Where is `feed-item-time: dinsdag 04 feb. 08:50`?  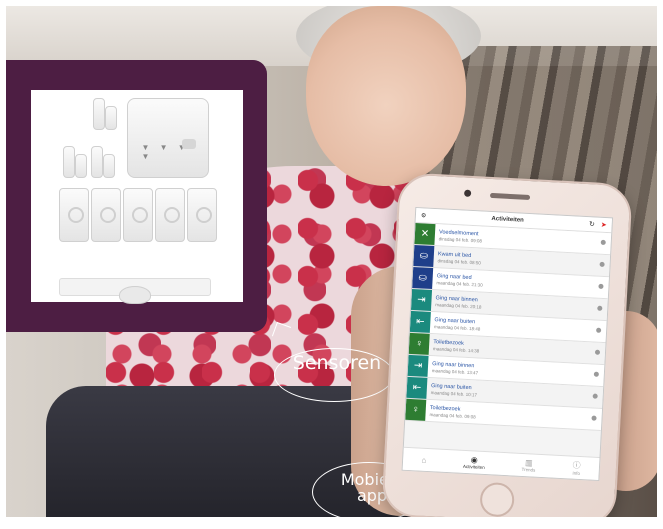
feed-item-time: dinsdag 04 feb. 08:50 is located at coordinates (459, 261).